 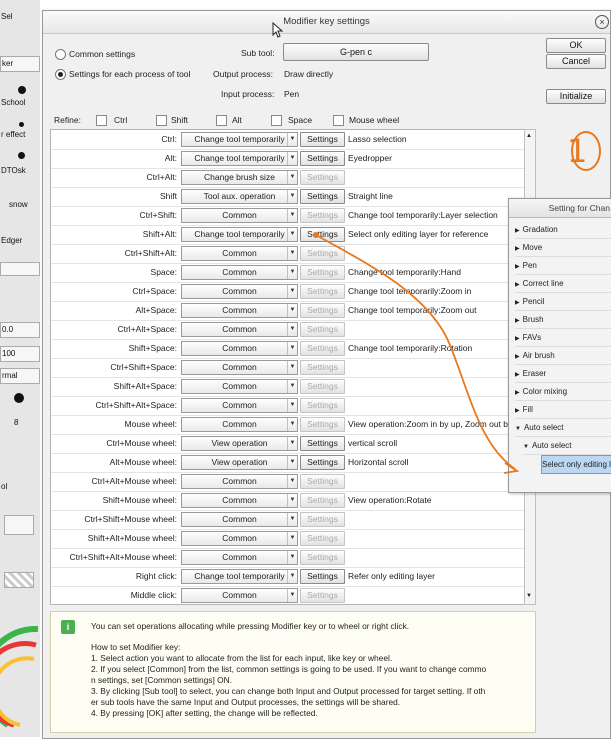 I want to click on ok-button: OK, so click(x=576, y=45).